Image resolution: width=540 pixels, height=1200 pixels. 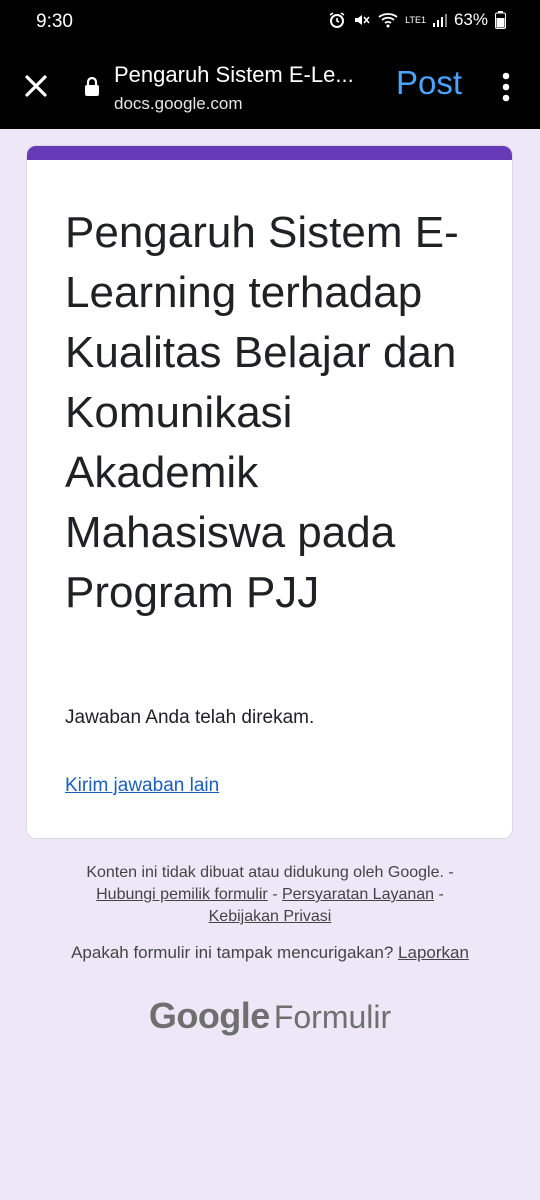 I want to click on page-url: docs.google.com, so click(x=178, y=103).